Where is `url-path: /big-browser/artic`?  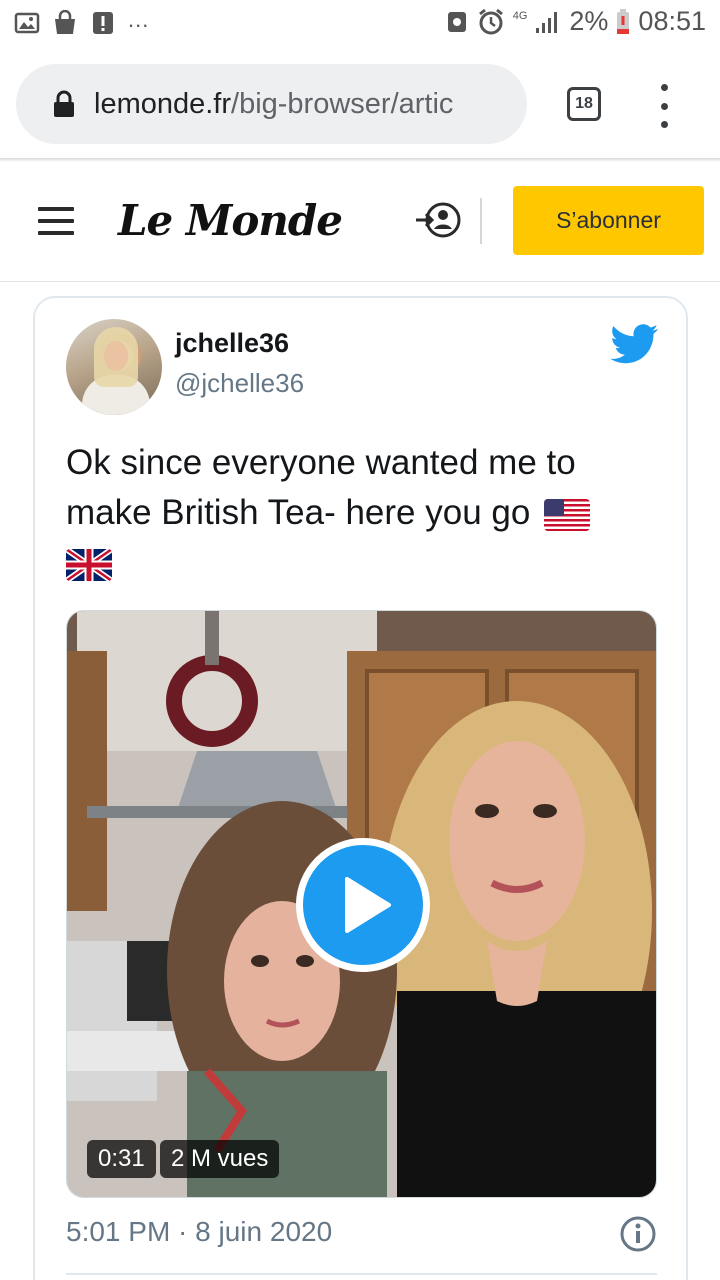
url-path: /big-browser/artic is located at coordinates (342, 103).